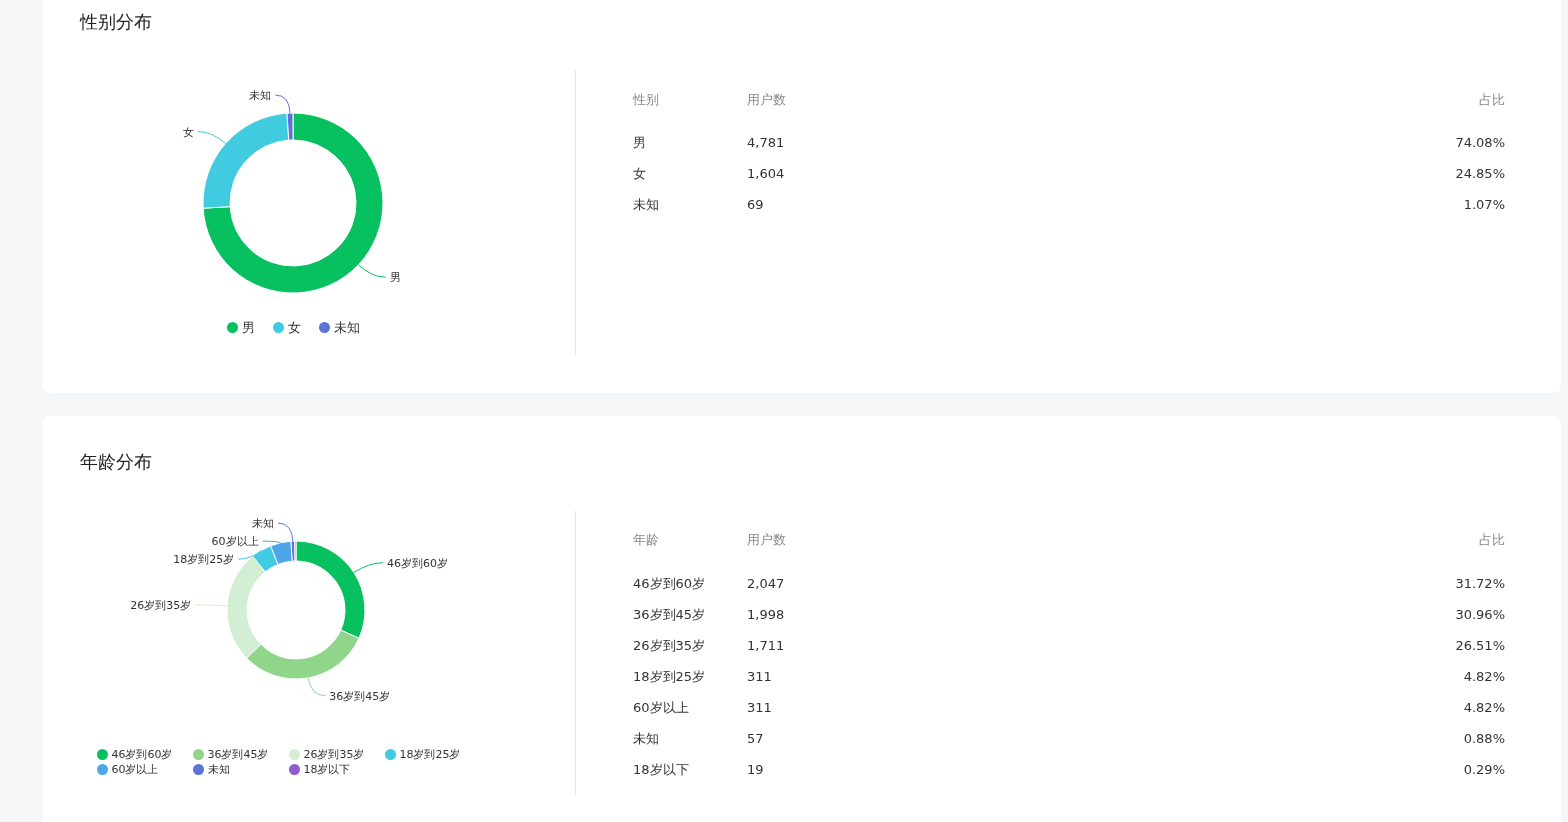 The image size is (1568, 822). I want to click on table-cell-text: 69, so click(756, 204).